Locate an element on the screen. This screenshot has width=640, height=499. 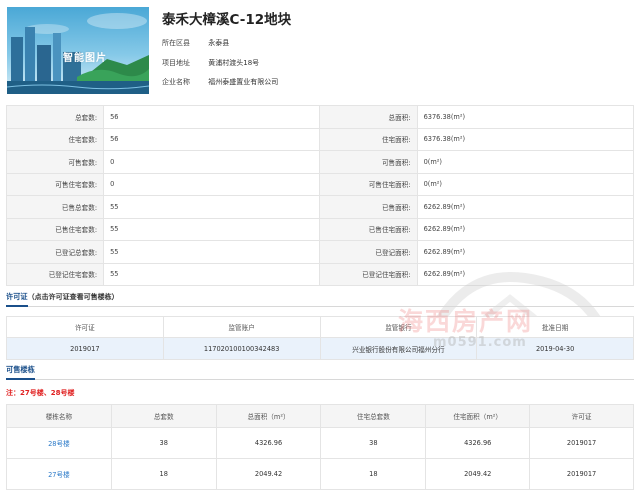
column-header: 住宅面积（m²） is located at coordinates (478, 416).